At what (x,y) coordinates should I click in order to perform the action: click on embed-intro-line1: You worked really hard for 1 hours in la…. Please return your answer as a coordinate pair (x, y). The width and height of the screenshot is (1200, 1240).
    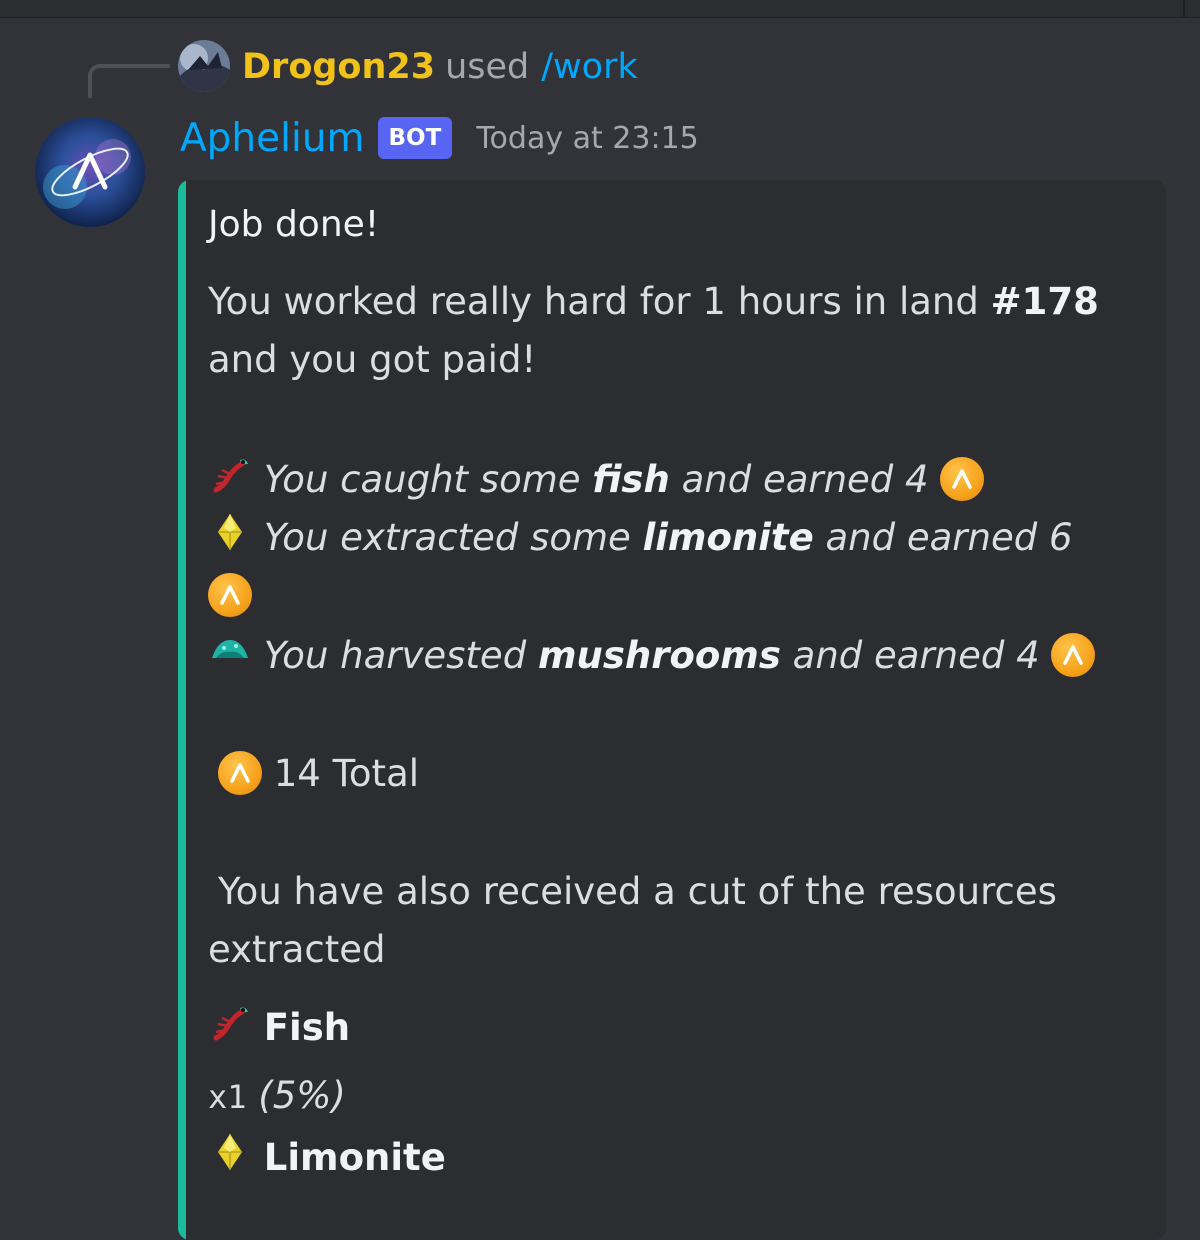
    Looking at the image, I should click on (653, 301).